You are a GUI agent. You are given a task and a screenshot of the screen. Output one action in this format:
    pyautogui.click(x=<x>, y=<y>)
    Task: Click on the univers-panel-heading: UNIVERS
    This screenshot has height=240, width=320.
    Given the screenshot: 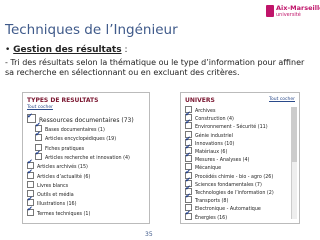 What is the action you would take?
    pyautogui.click(x=200, y=100)
    